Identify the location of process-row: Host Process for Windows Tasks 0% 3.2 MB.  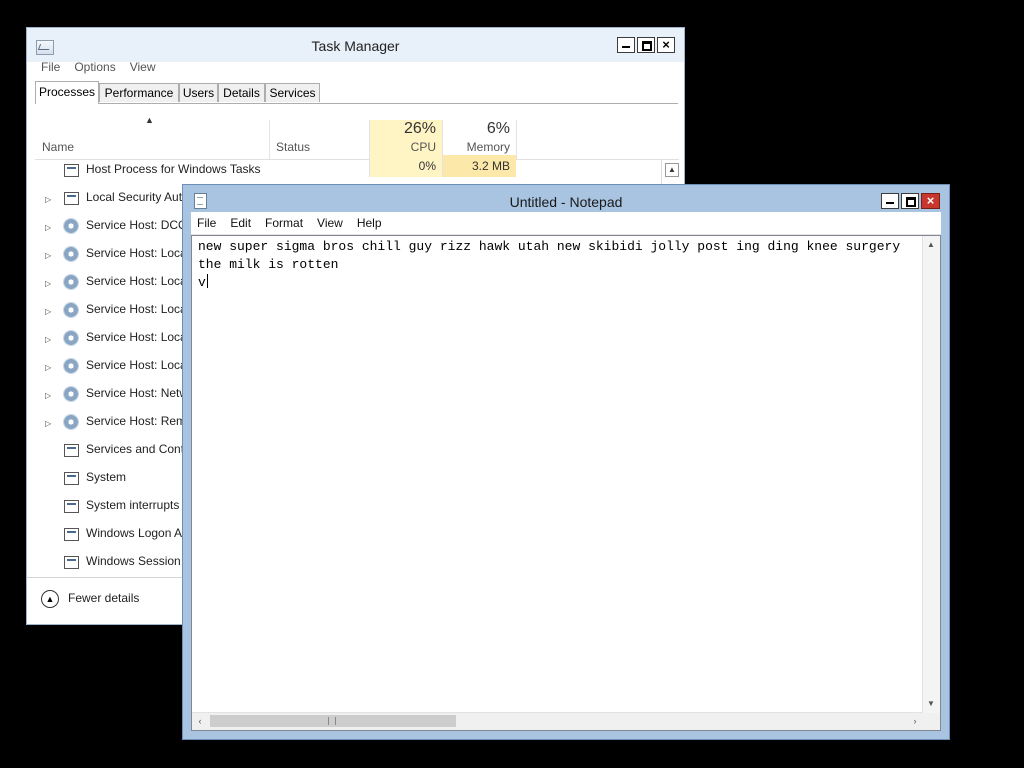
(348, 171).